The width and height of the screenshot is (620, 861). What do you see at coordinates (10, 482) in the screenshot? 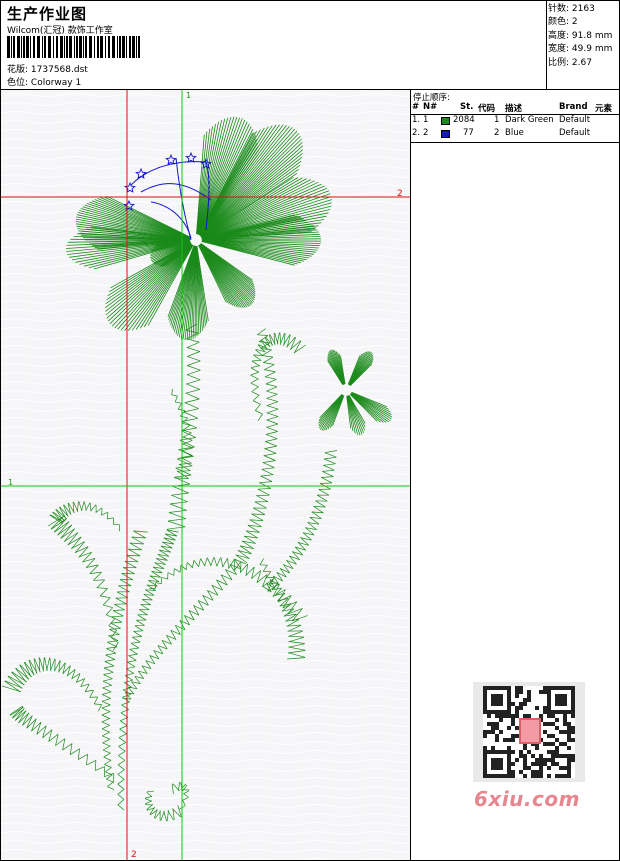
I see `green-marker-left: 1` at bounding box center [10, 482].